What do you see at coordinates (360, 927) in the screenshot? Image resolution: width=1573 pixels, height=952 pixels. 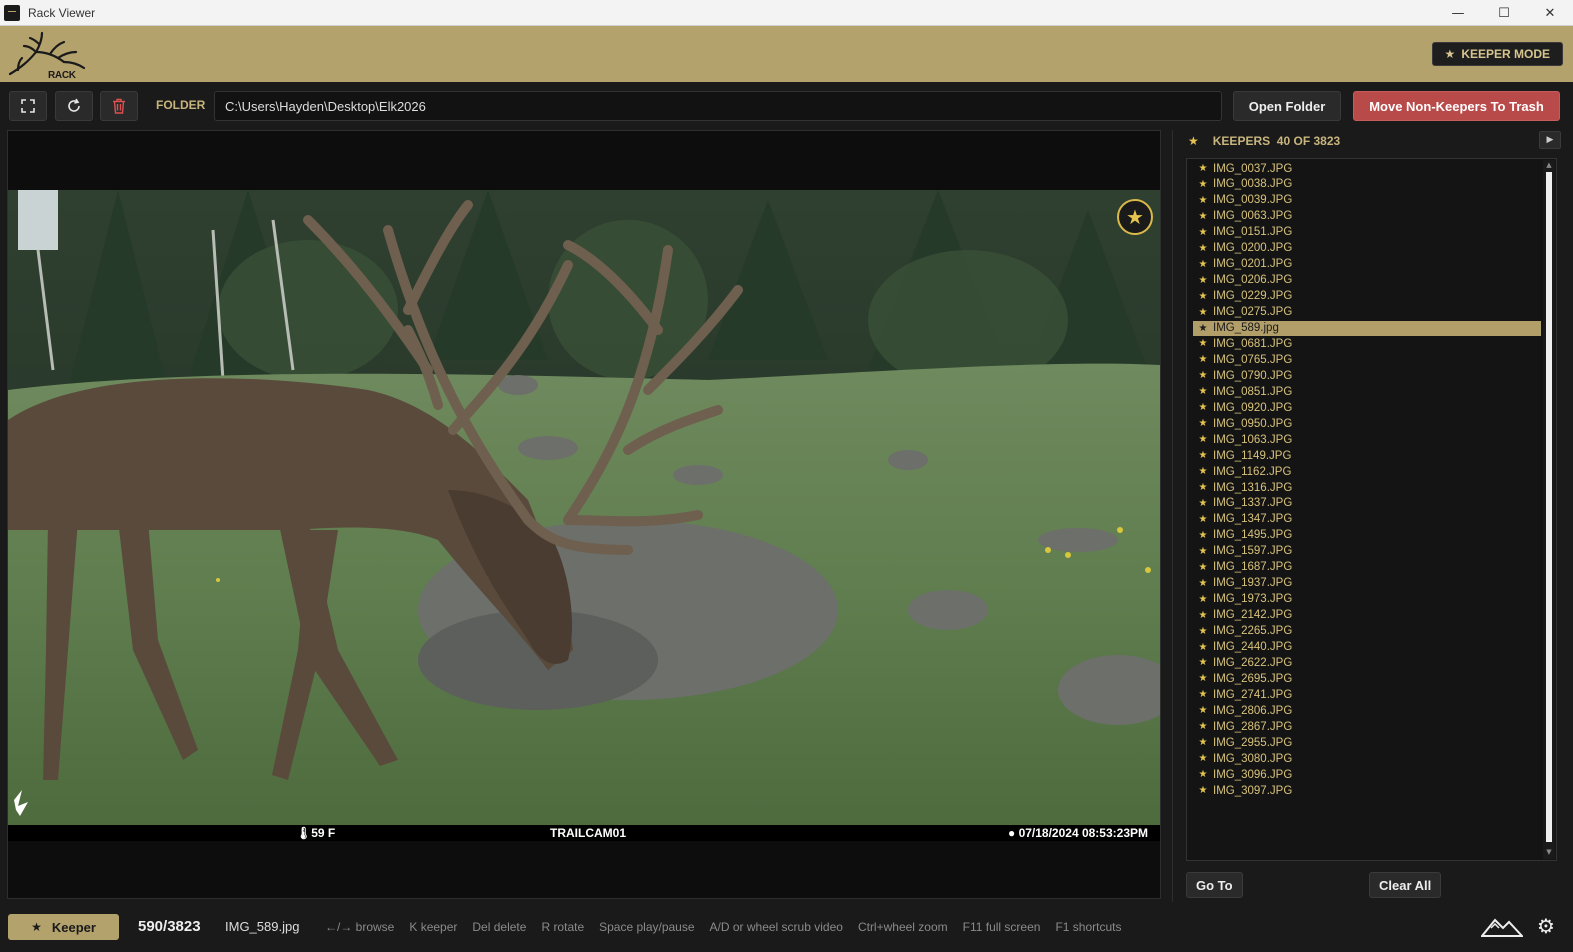 I see `shortcut-hint: ←/→ browse` at bounding box center [360, 927].